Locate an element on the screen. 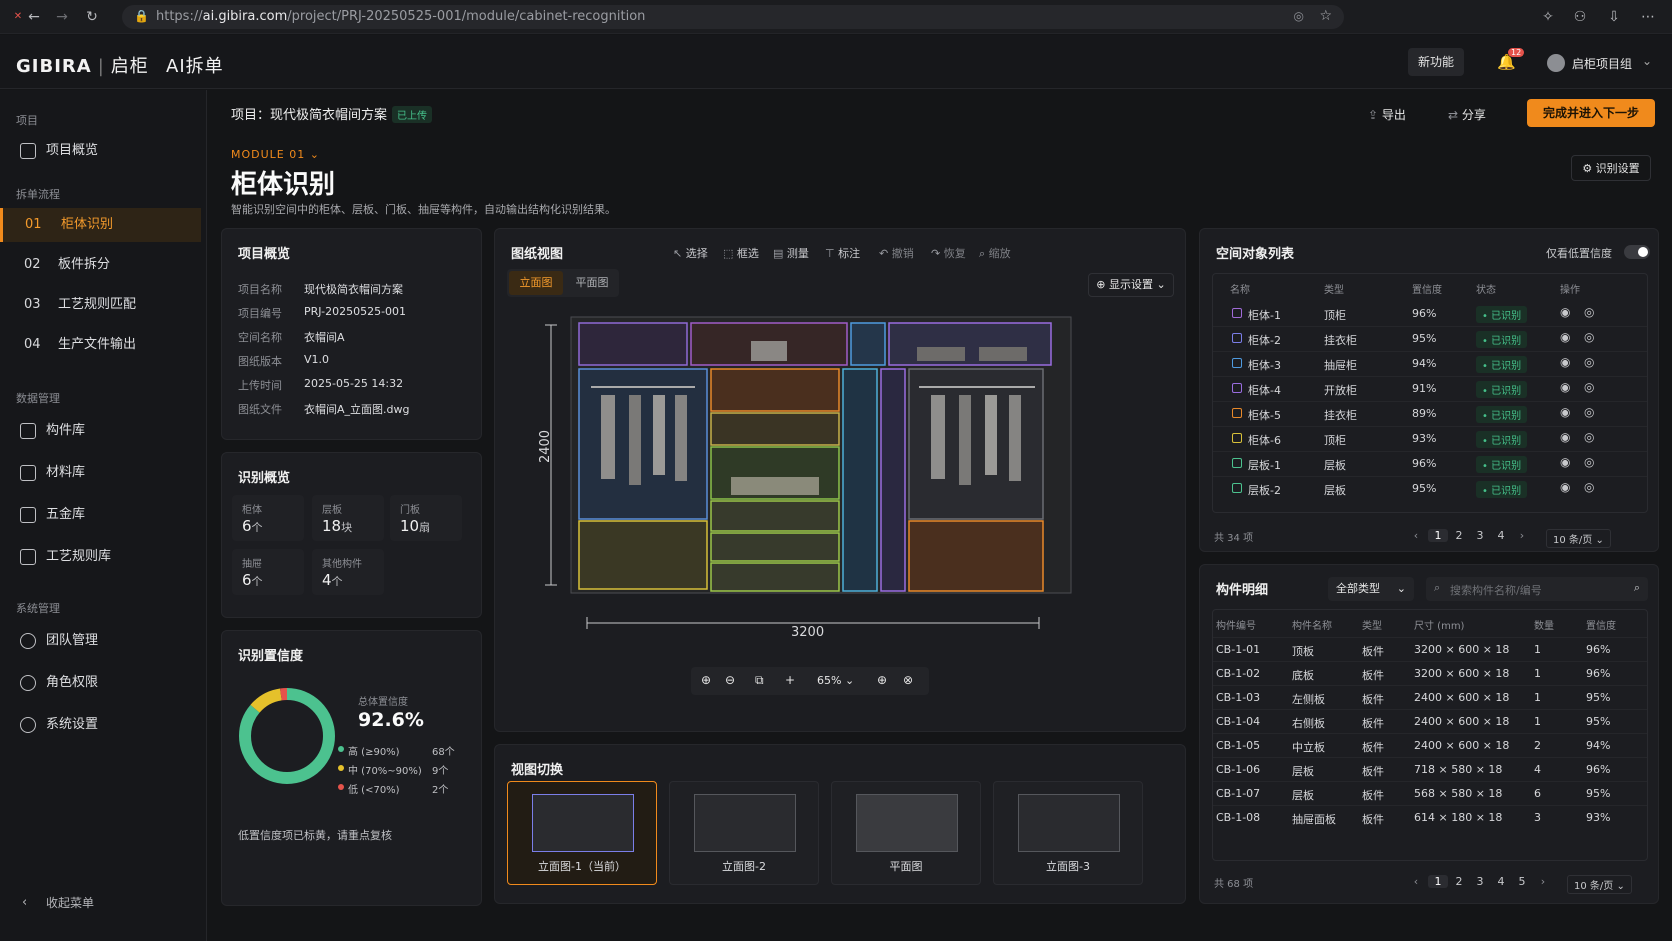  user-name: 启柜项目组 is located at coordinates (1602, 63).